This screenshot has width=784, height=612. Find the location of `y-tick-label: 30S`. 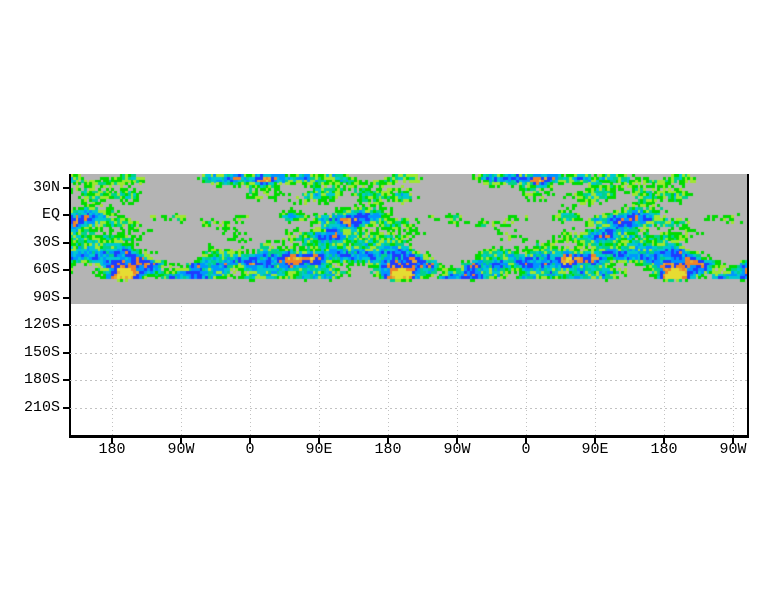

y-tick-label: 30S is located at coordinates (46, 242).